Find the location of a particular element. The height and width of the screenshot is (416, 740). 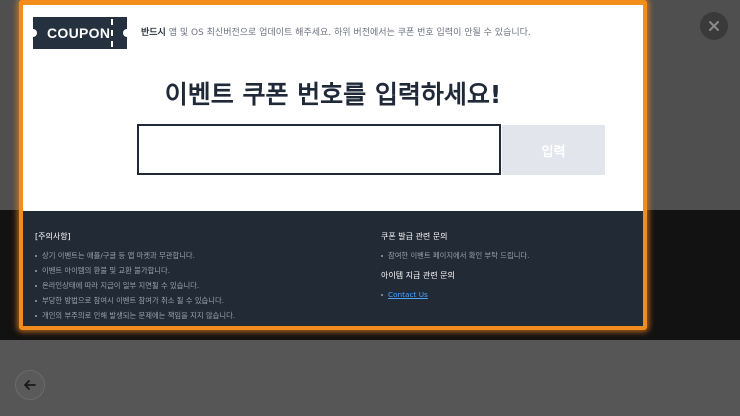

close-icon is located at coordinates (714, 26).